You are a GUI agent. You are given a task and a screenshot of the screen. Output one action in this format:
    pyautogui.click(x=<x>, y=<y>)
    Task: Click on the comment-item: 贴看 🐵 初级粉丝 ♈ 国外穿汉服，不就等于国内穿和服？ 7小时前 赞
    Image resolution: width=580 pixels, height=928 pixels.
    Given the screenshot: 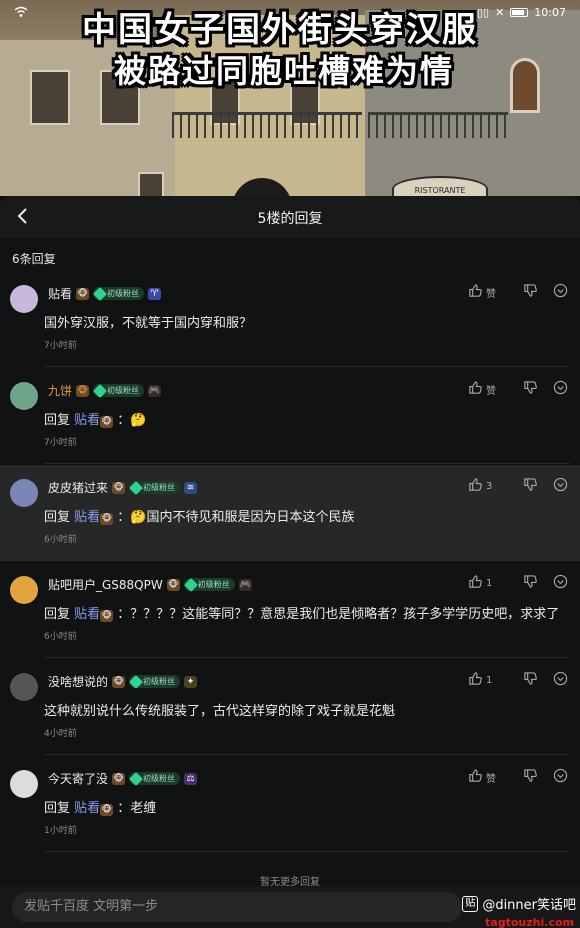 What is the action you would take?
    pyautogui.click(x=290, y=319)
    